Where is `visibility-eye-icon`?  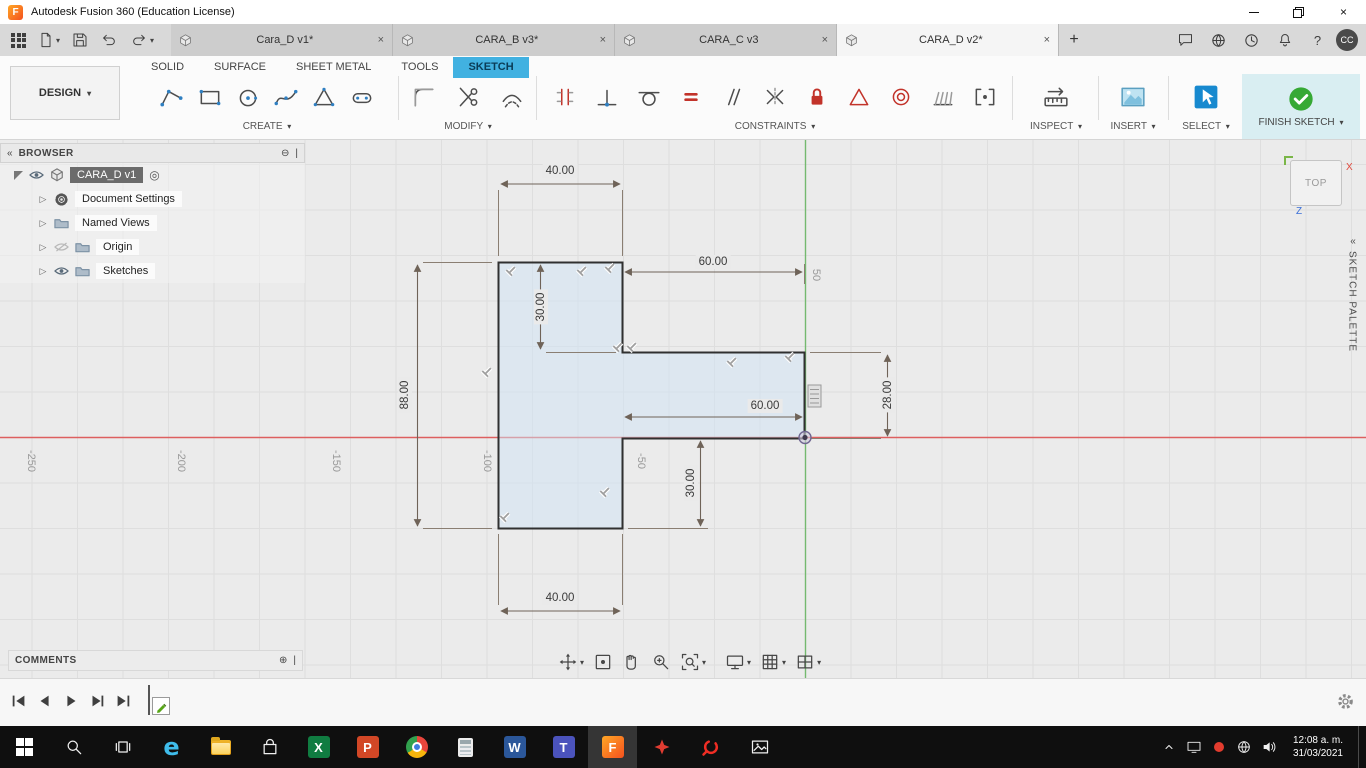 visibility-eye-icon is located at coordinates (61, 271).